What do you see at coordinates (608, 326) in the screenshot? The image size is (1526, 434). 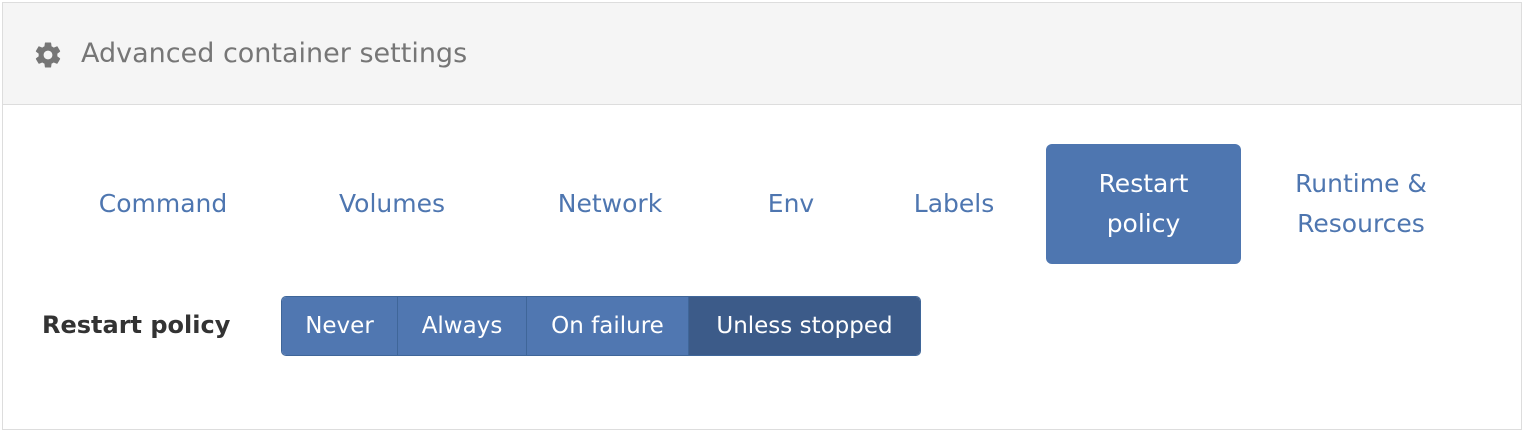 I see `restart-on-failure-button: On failure` at bounding box center [608, 326].